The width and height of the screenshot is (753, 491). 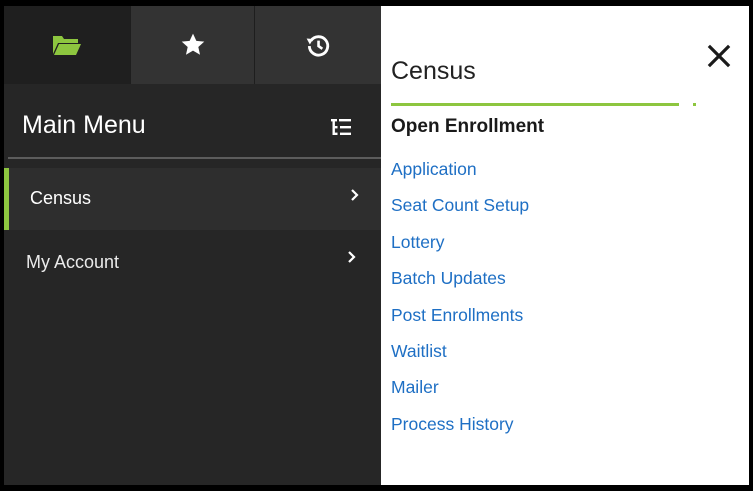 What do you see at coordinates (460, 212) in the screenshot?
I see `link-seat-count-setup: Seat Count Setup` at bounding box center [460, 212].